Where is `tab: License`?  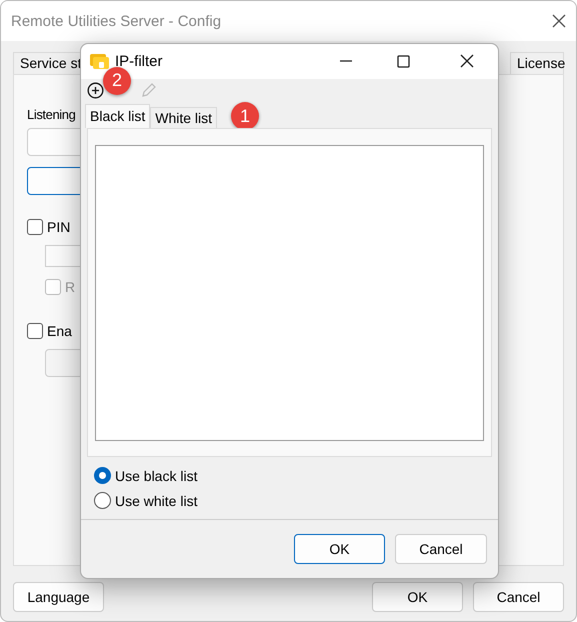 tab: License is located at coordinates (537, 63).